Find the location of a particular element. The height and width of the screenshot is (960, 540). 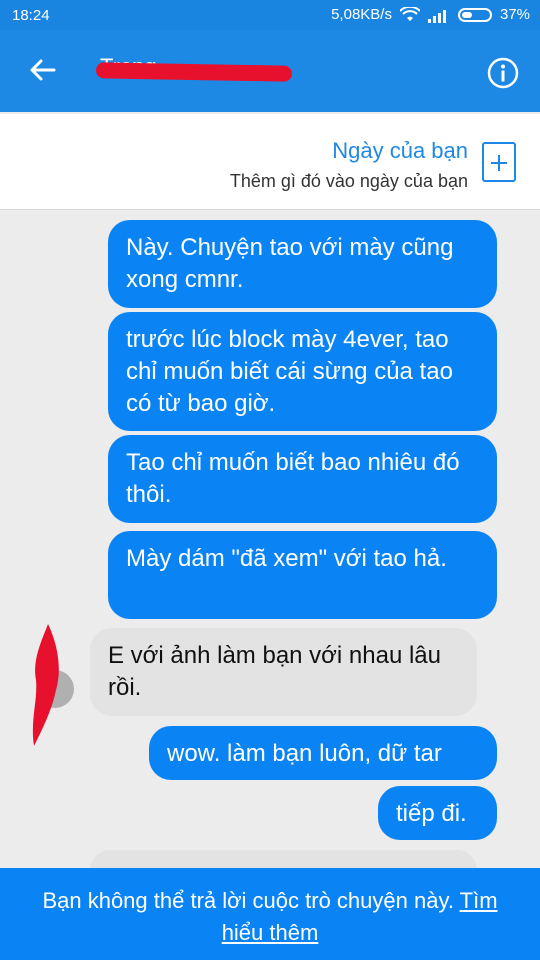

app-bar: Trang is located at coordinates (270, 71).